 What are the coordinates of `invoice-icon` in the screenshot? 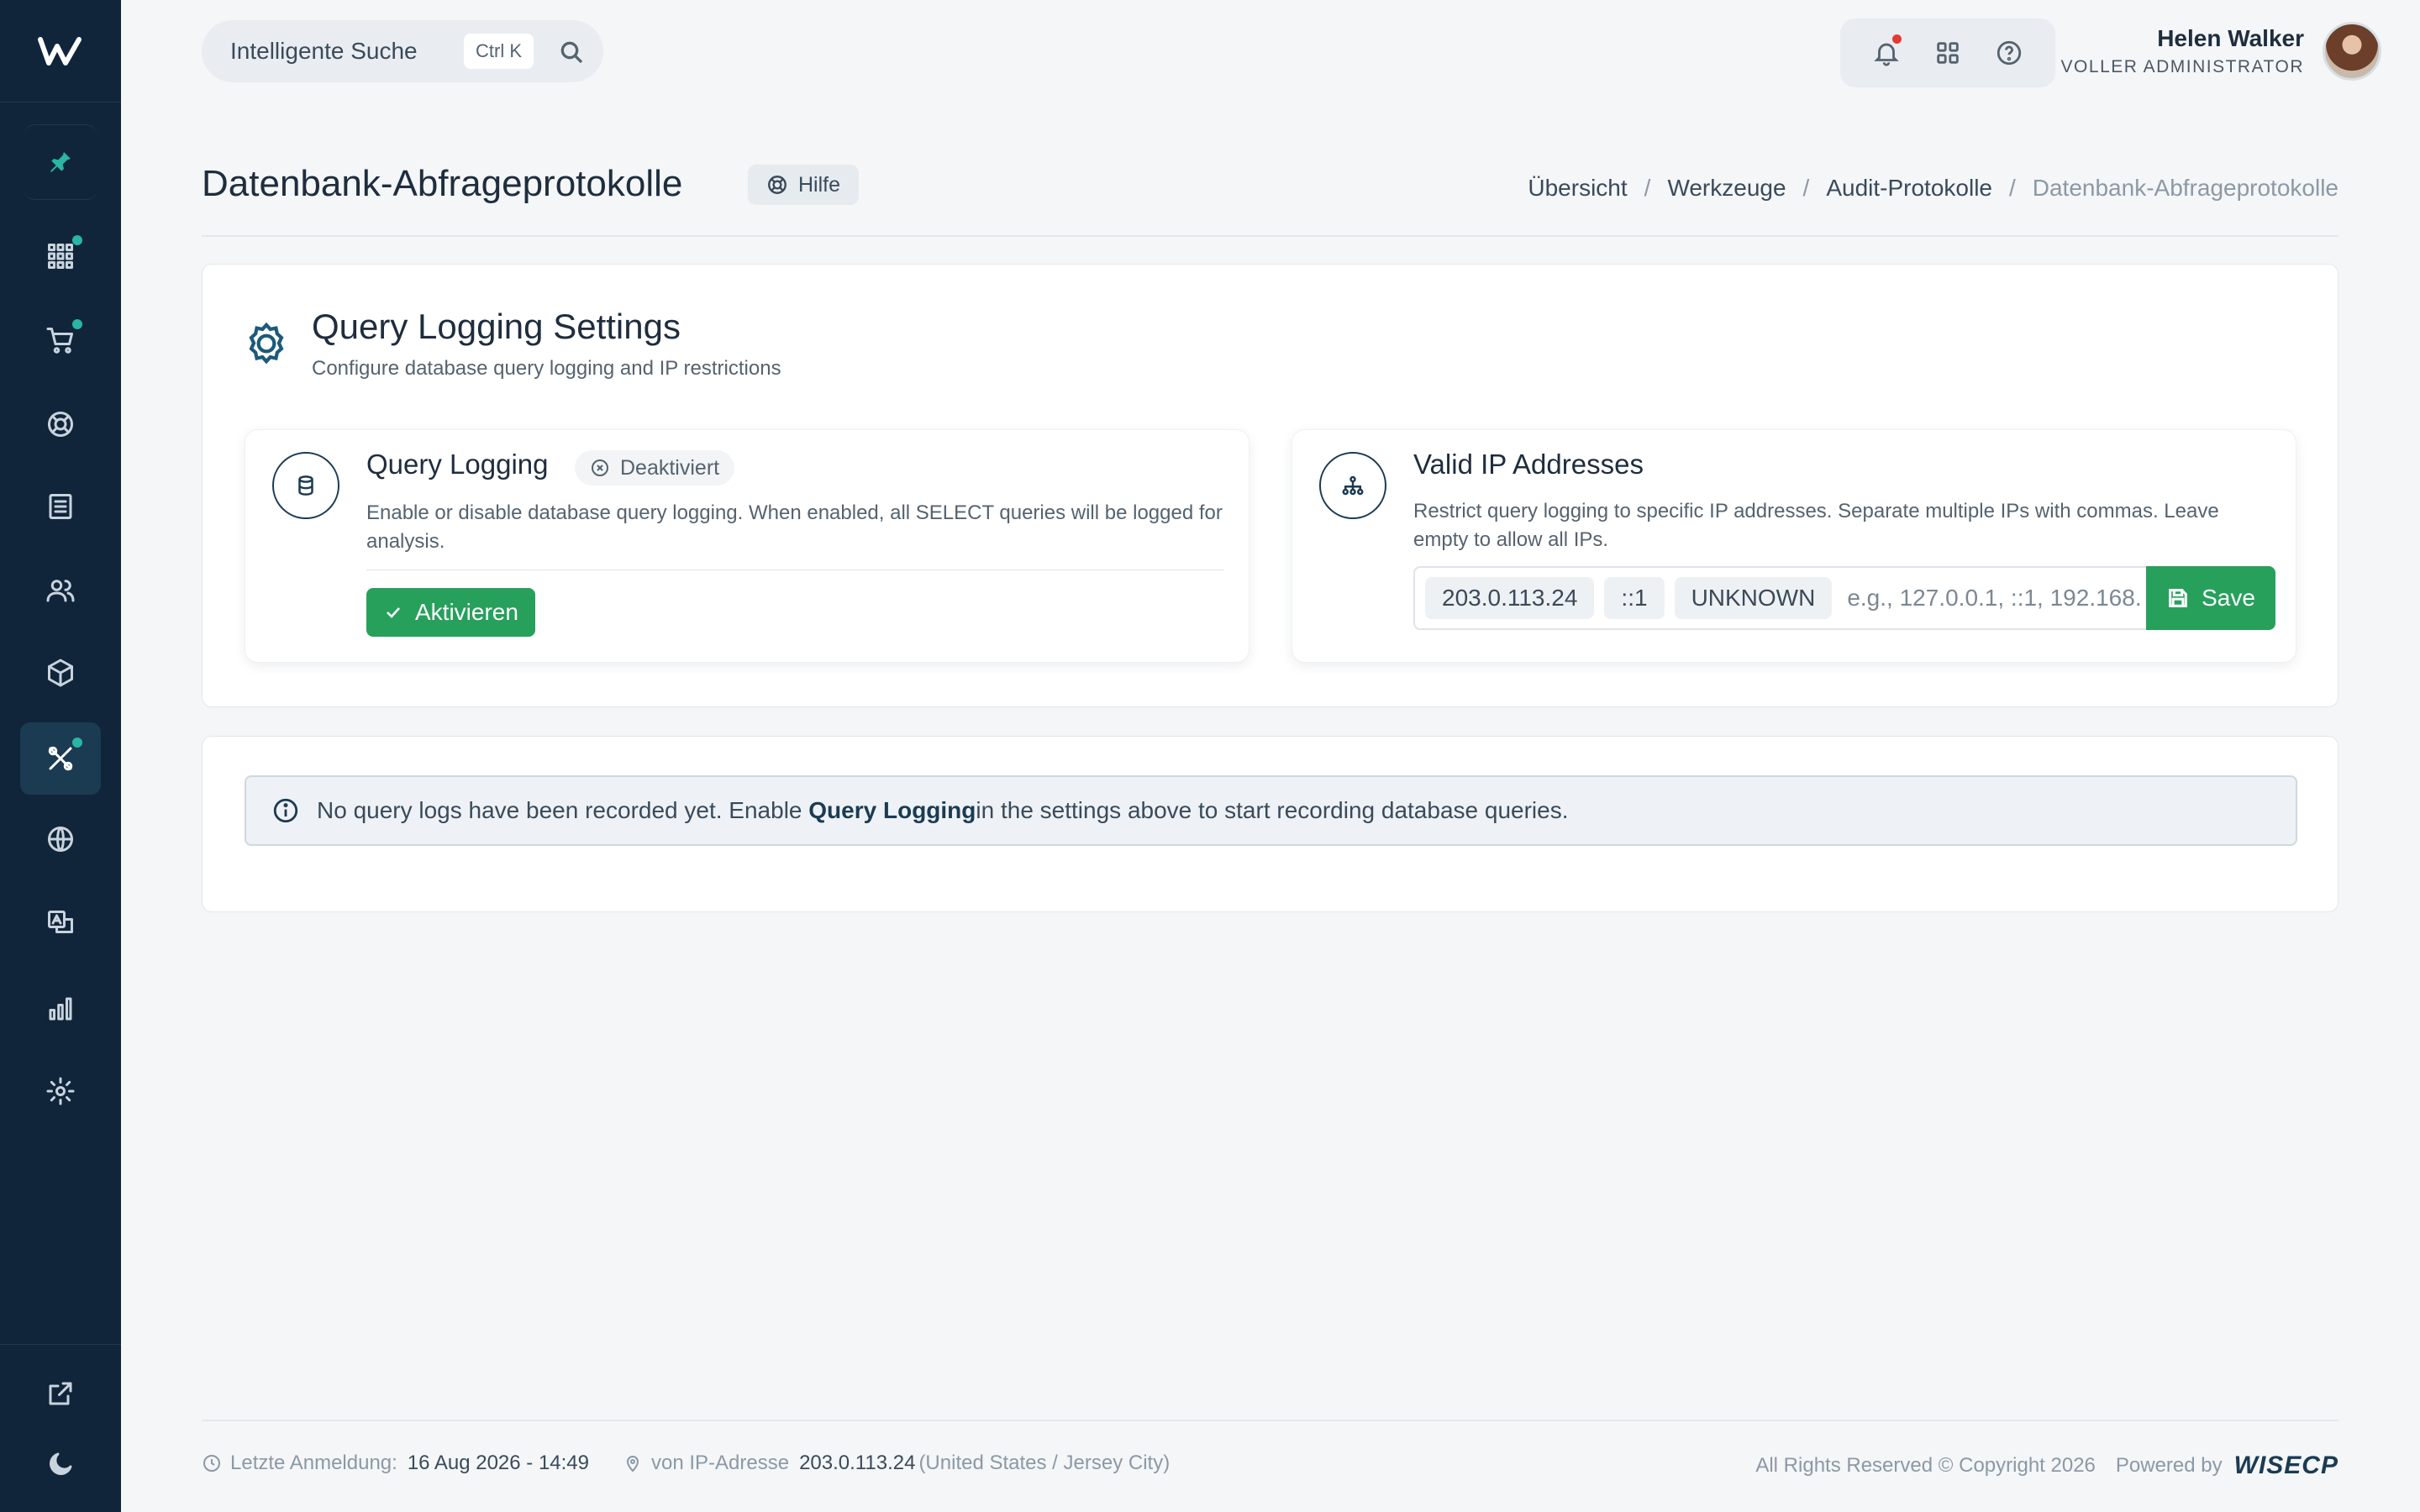 It's located at (60, 506).